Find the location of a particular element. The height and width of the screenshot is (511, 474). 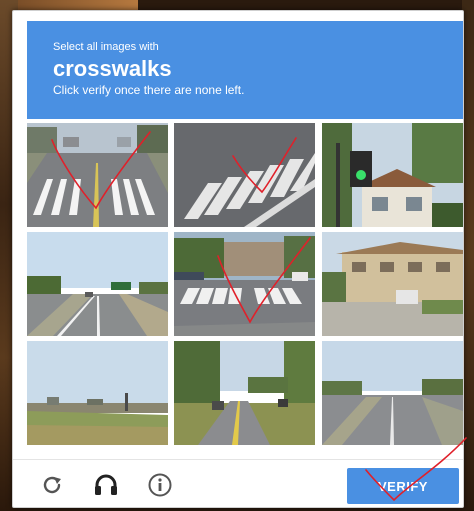

image-tile-1-photo is located at coordinates (97, 175).